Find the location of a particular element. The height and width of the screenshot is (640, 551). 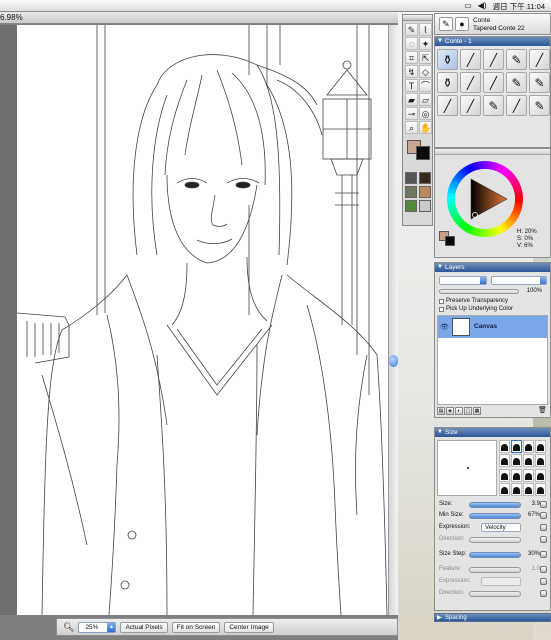

pattern-selector-icon is located at coordinates (411, 192).